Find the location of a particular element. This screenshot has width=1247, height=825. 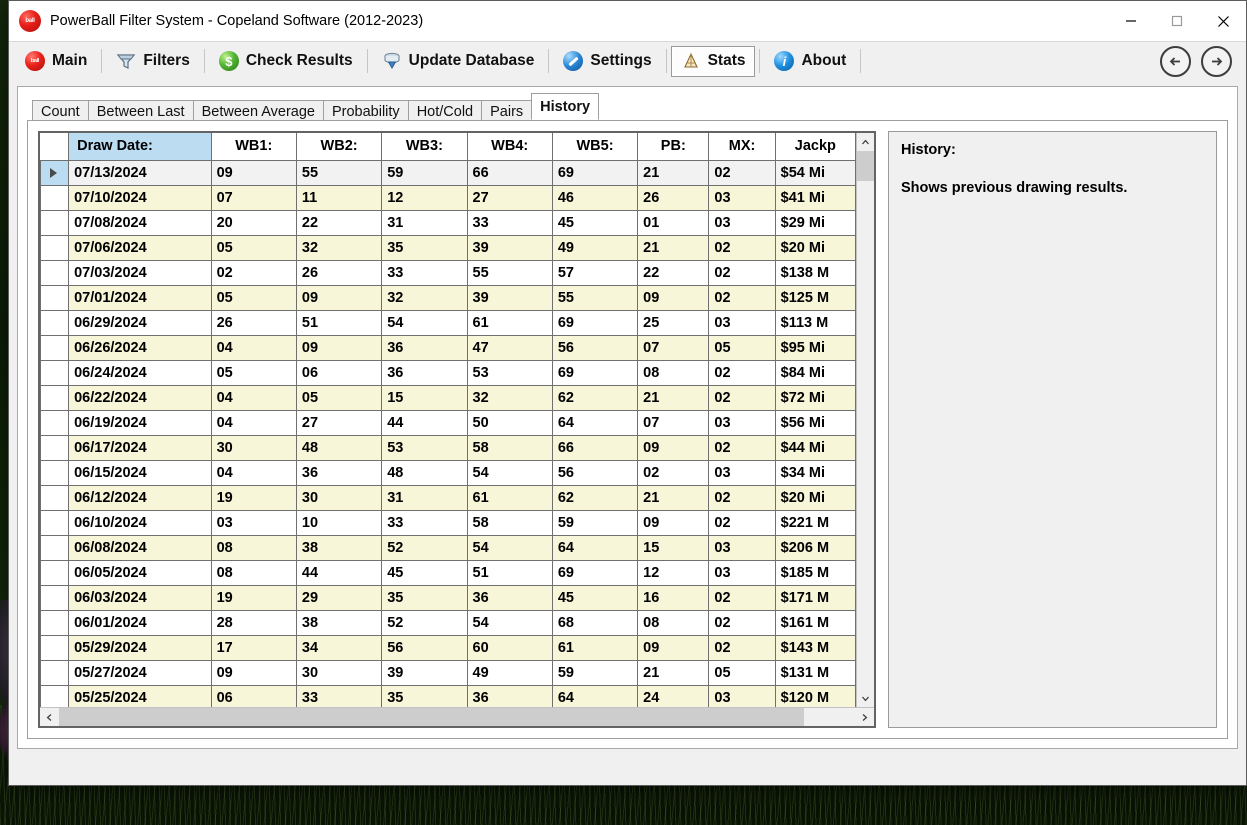

cell-wb1: 26 is located at coordinates (253, 322).